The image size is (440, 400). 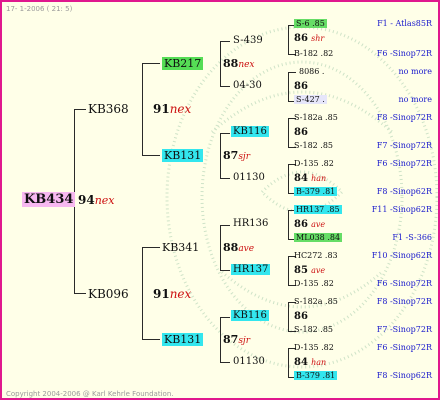 What do you see at coordinates (318, 209) in the screenshot?
I see `gen5-queen: HR137 .85` at bounding box center [318, 209].